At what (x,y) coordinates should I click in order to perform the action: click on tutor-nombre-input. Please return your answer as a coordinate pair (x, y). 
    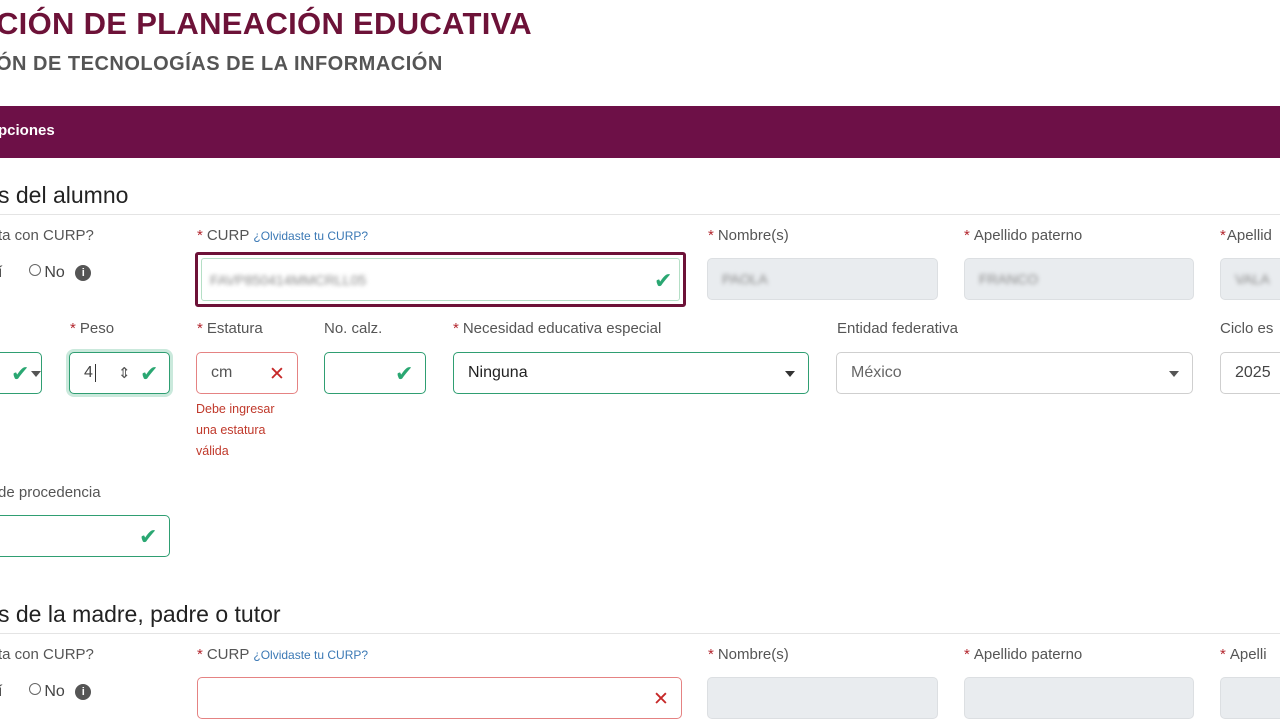
    Looking at the image, I should click on (822, 698).